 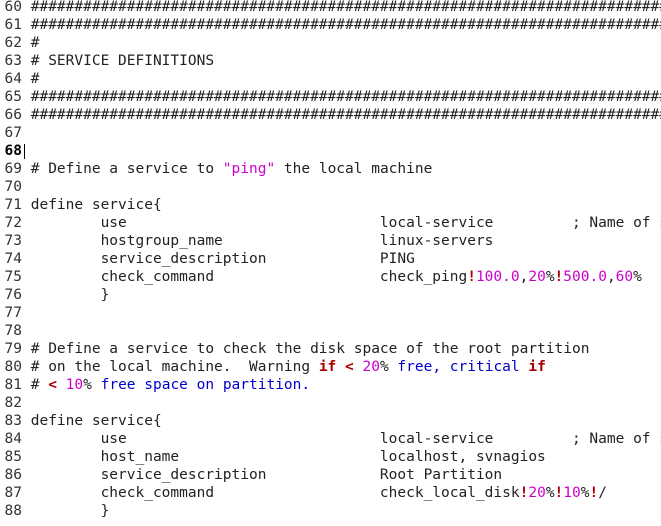 I want to click on code-token: if, so click(x=327, y=367).